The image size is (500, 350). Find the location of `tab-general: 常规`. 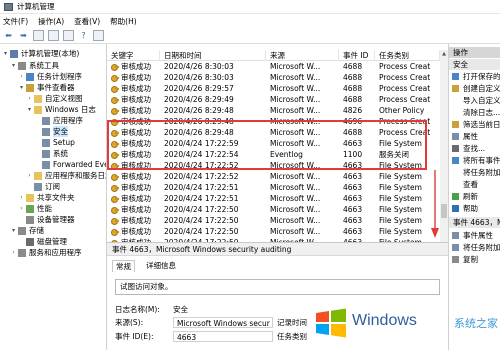

tab-general: 常规 is located at coordinates (123, 266).